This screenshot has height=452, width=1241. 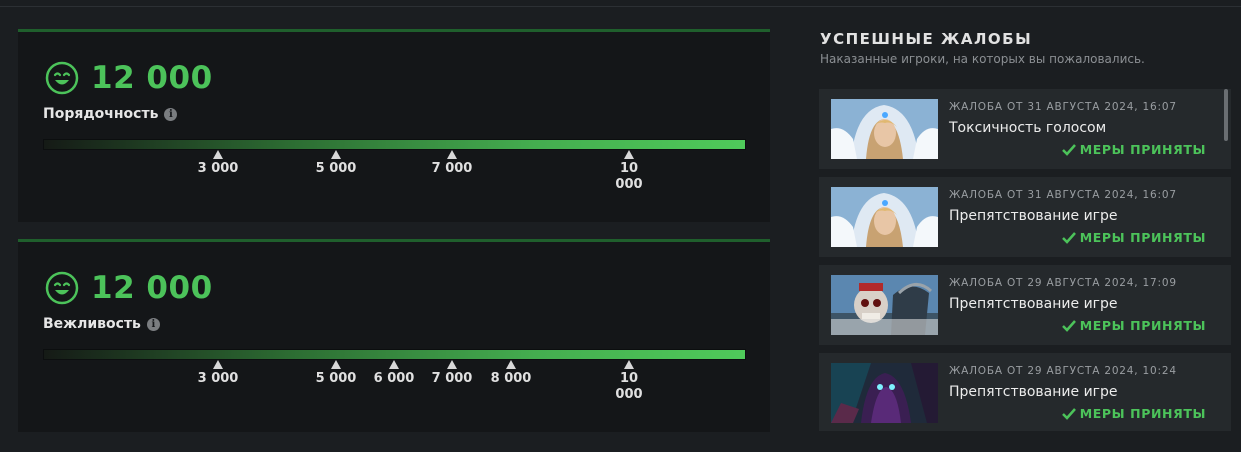 What do you see at coordinates (101, 114) in the screenshot?
I see `conduct-label: Порядочность` at bounding box center [101, 114].